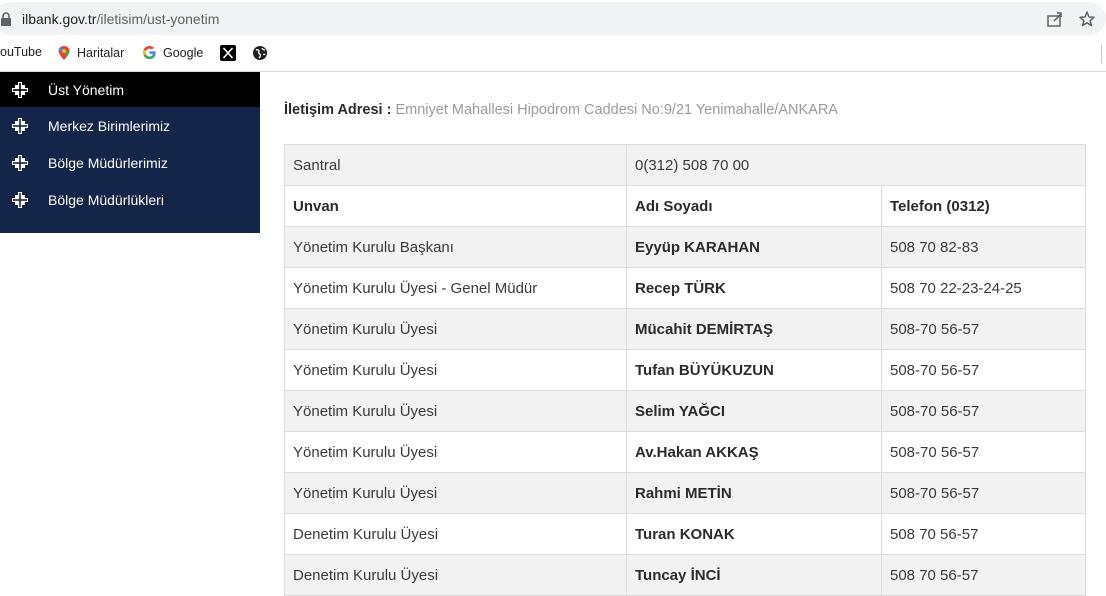 This screenshot has width=1106, height=596. I want to click on row-name: Tuncay İNCİ, so click(754, 575).